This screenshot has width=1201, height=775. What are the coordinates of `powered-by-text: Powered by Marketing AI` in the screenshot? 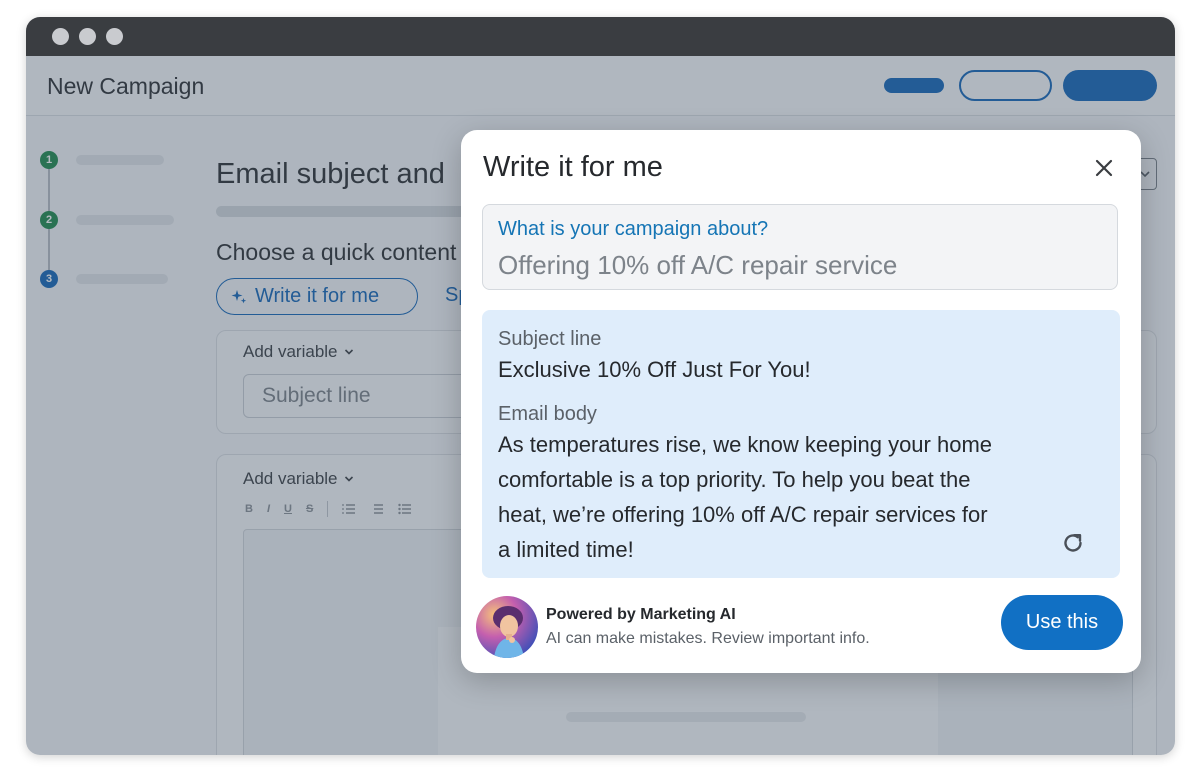 It's located at (641, 614).